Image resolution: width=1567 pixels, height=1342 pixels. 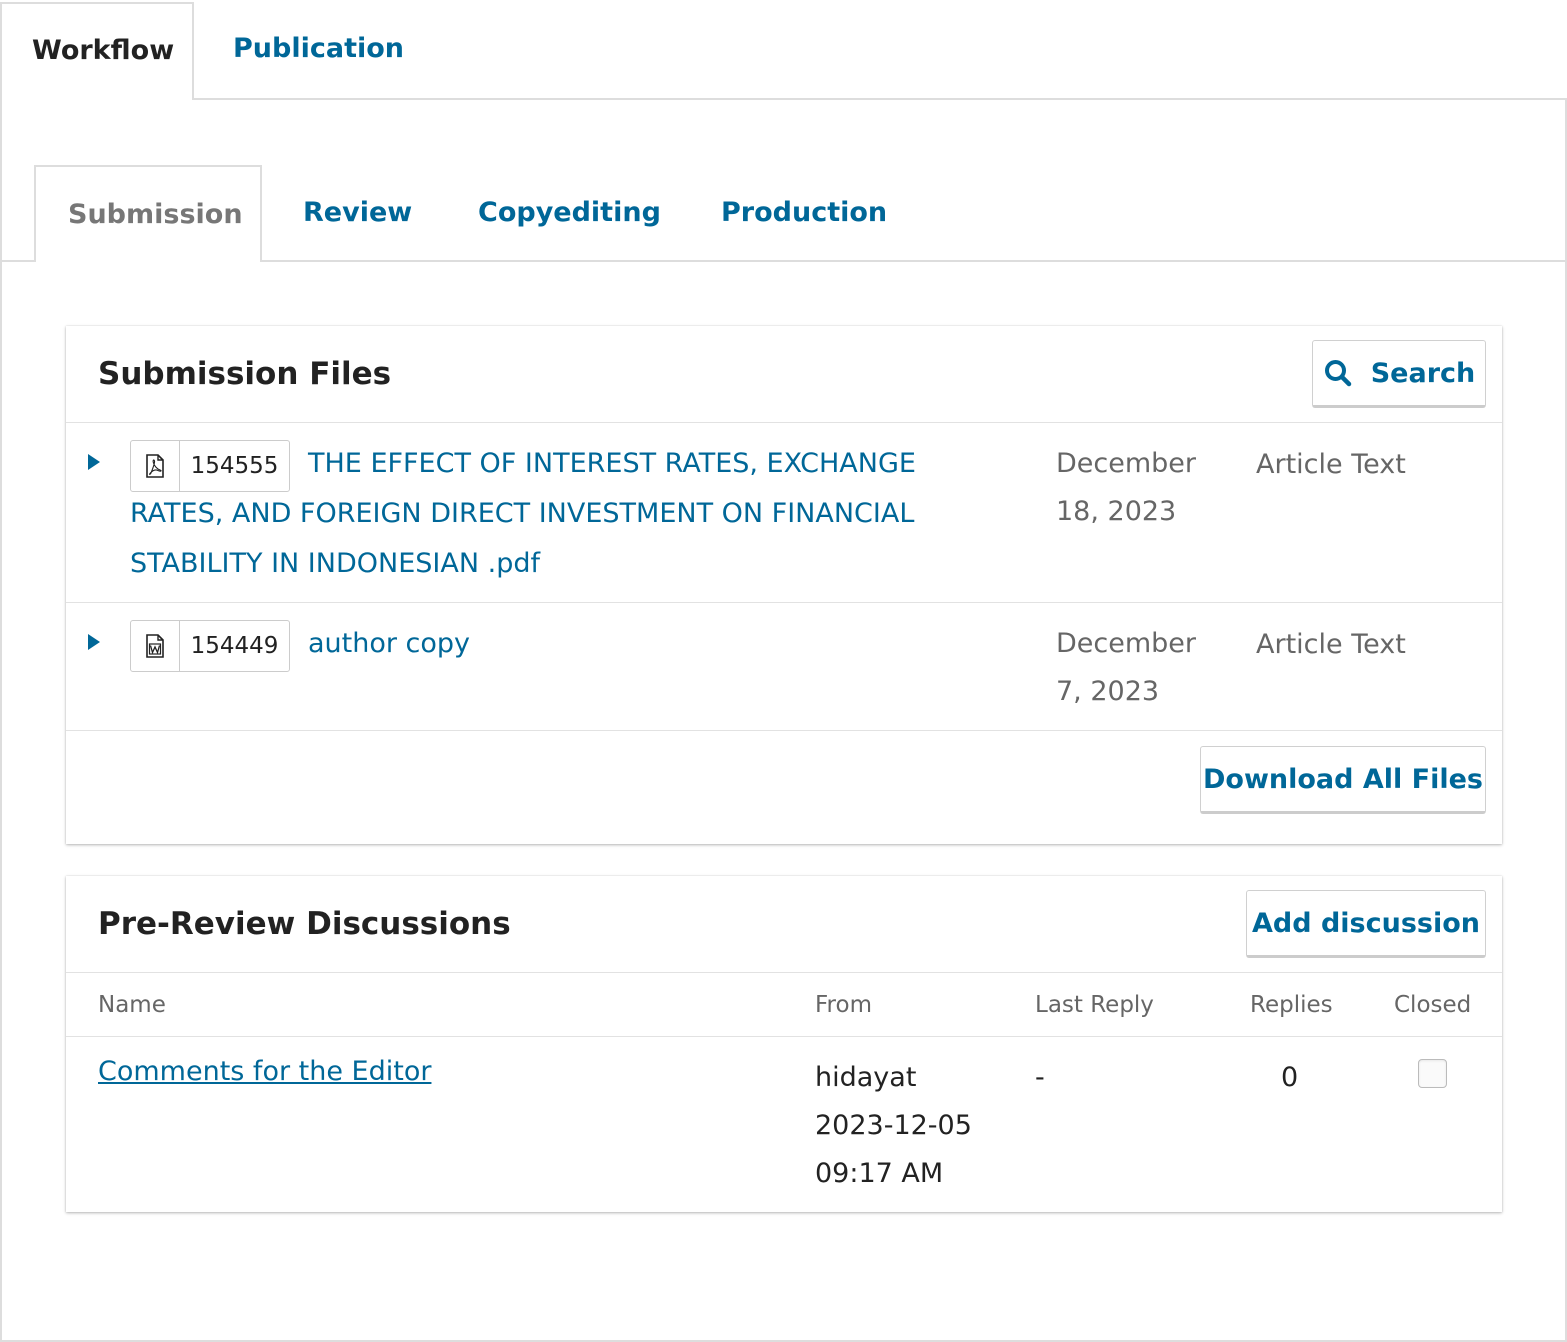 What do you see at coordinates (132, 1005) in the screenshot?
I see `column-header-name: Name` at bounding box center [132, 1005].